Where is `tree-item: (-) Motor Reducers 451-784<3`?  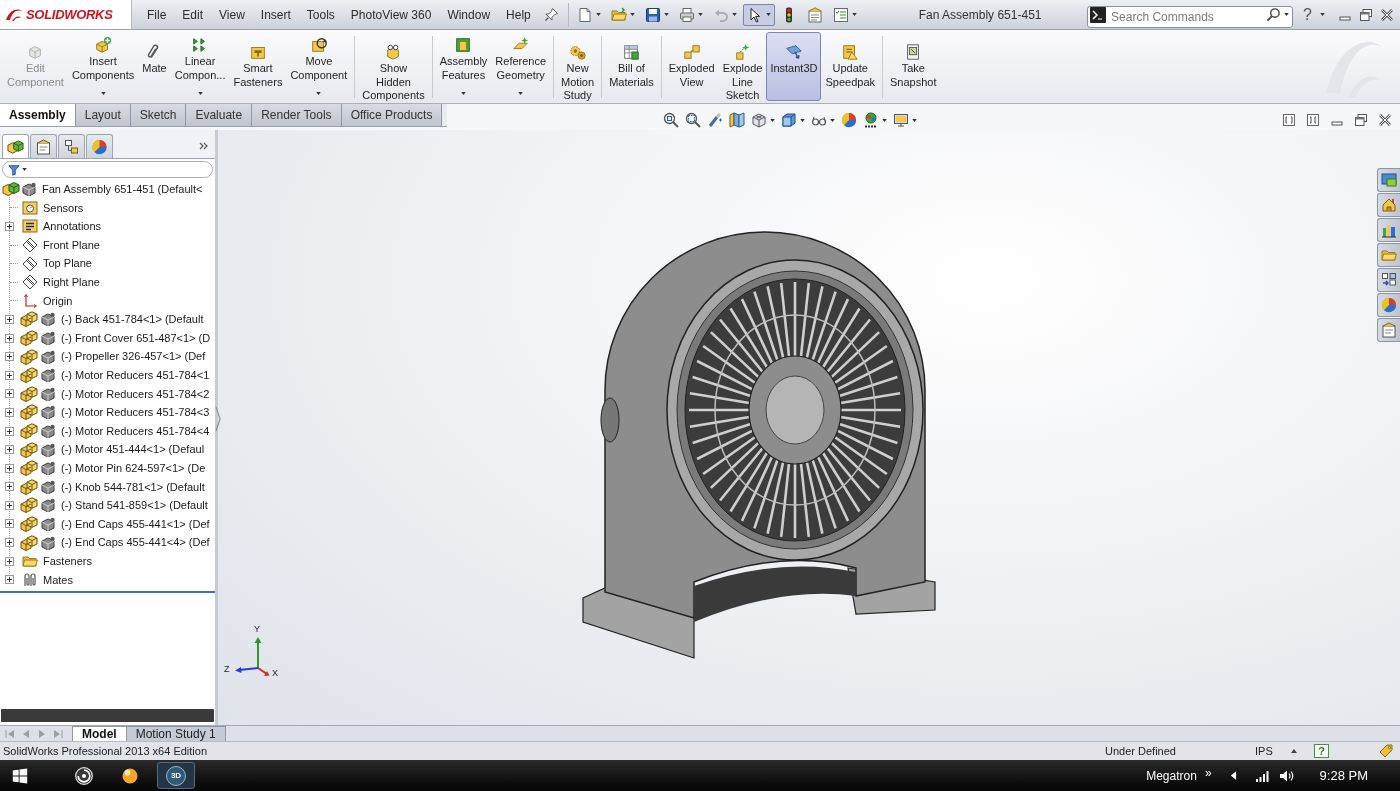
tree-item: (-) Motor Reducers 451-784<3 is located at coordinates (135, 412).